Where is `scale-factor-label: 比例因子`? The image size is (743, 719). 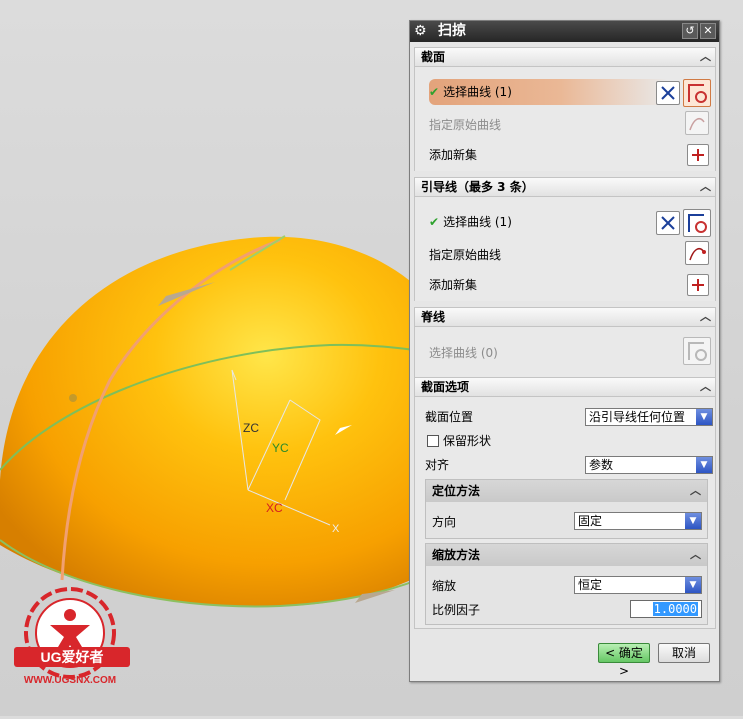 scale-factor-label: 比例因子 is located at coordinates (456, 610).